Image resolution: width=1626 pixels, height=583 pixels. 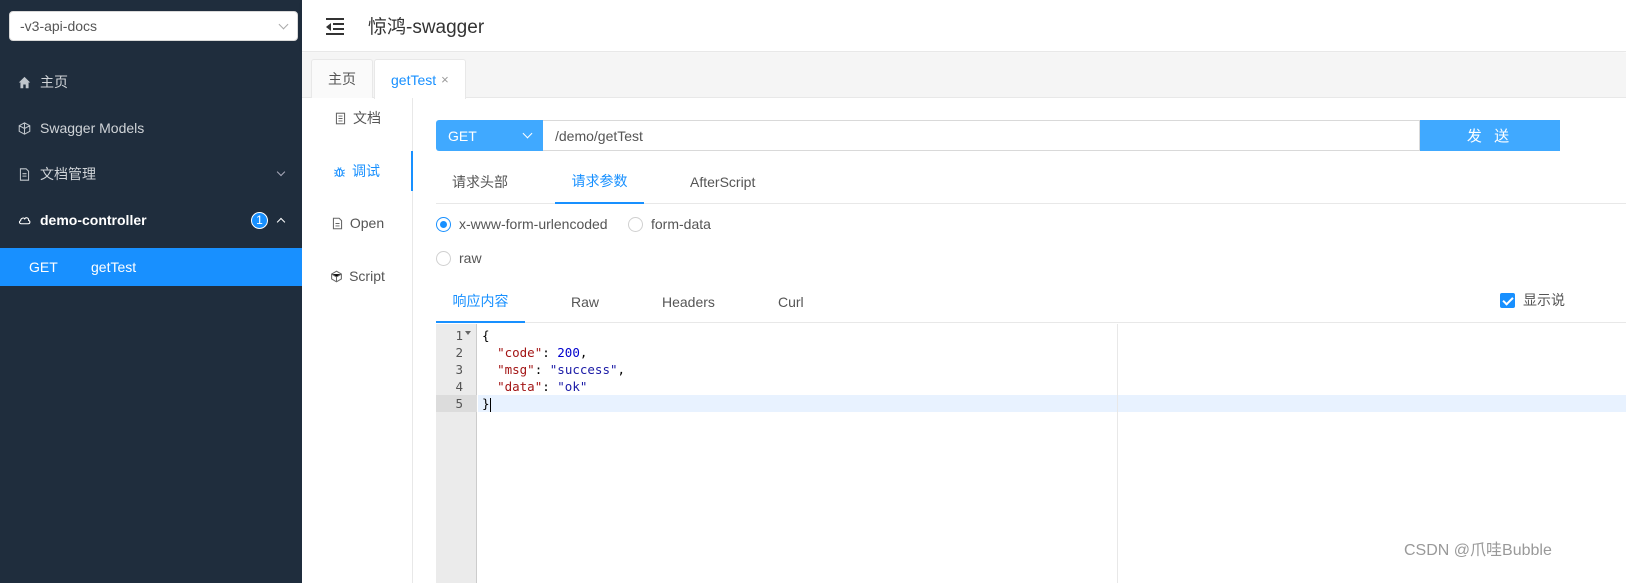 What do you see at coordinates (520, 352) in the screenshot?
I see `json-key: "code"` at bounding box center [520, 352].